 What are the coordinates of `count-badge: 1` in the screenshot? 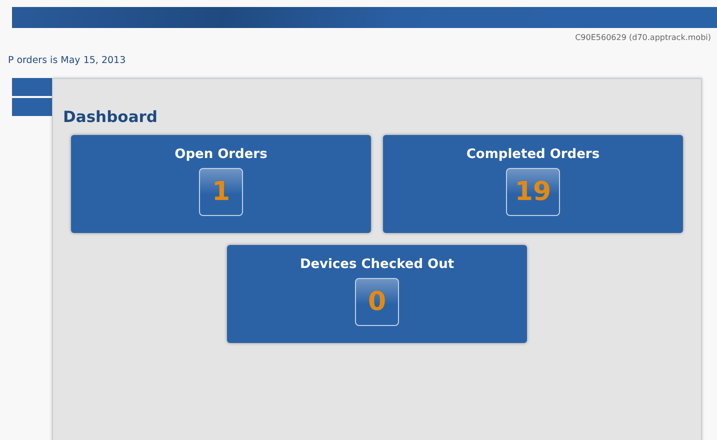 It's located at (221, 192).